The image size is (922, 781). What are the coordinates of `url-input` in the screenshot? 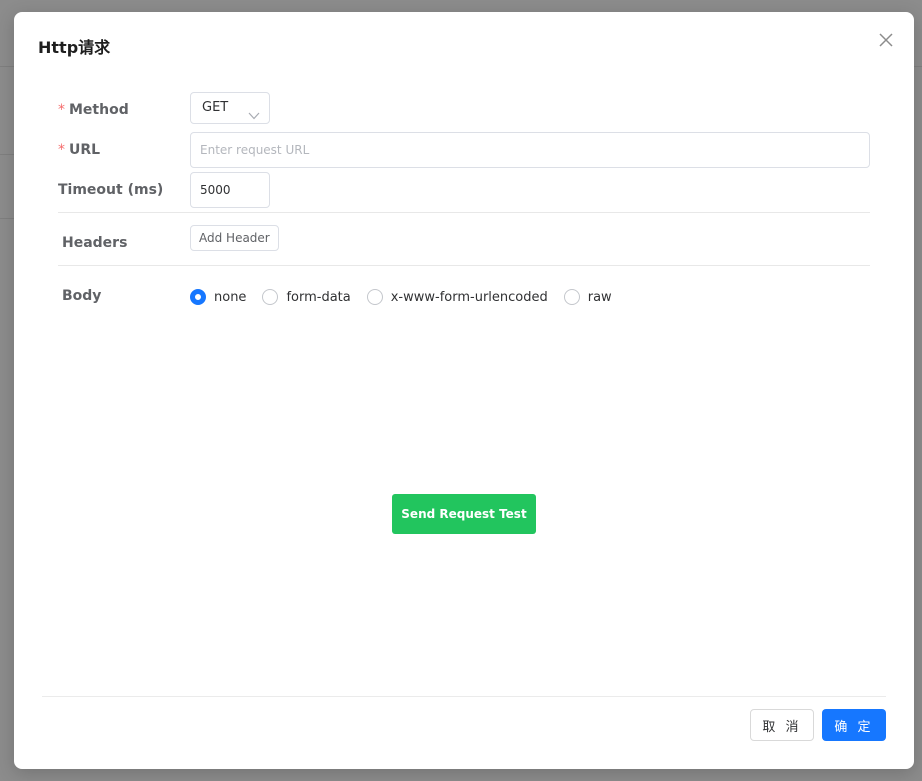 It's located at (530, 150).